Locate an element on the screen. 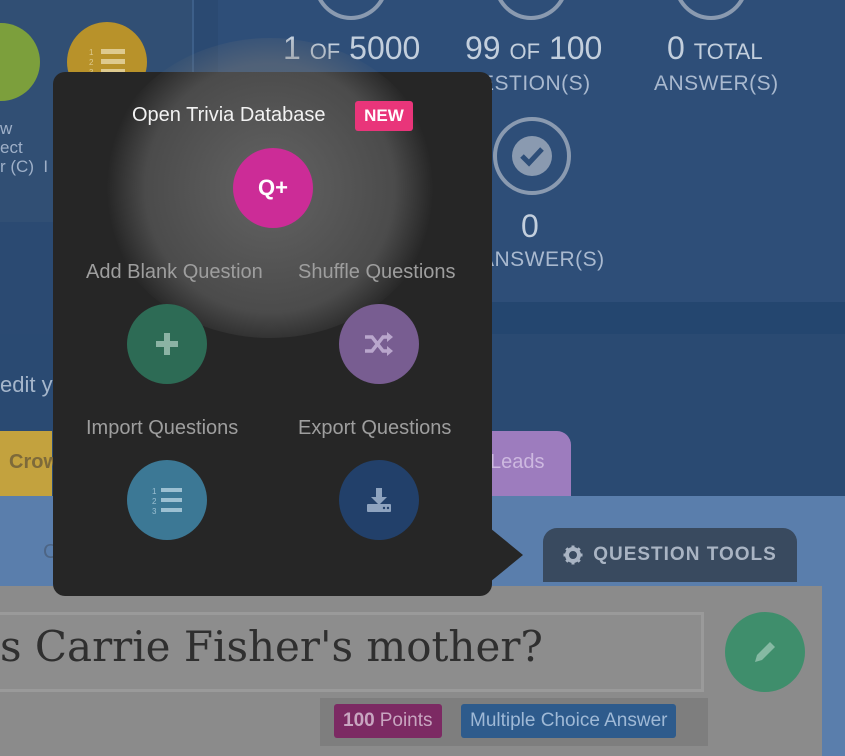  tab-leads-label: Leads is located at coordinates (517, 462).